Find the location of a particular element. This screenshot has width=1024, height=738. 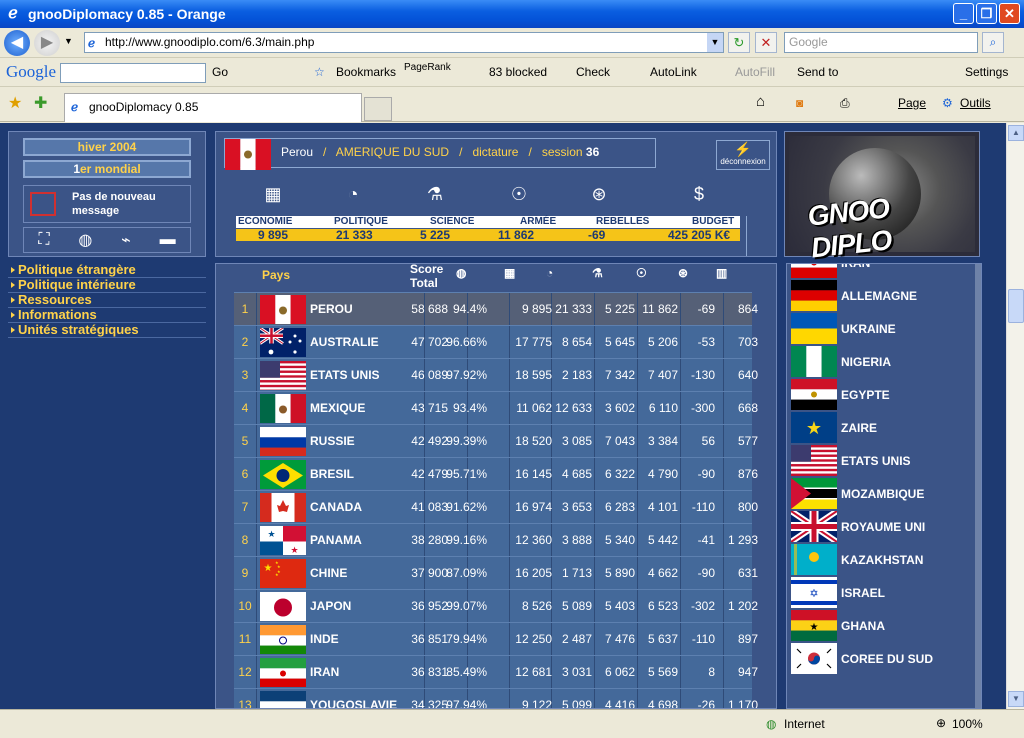

country-name: Perou is located at coordinates (297, 152).